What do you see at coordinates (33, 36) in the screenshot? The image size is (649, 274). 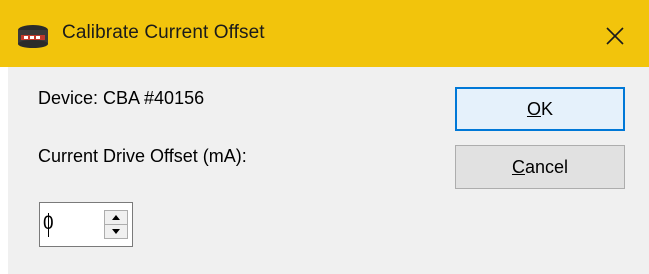 I see `device-box-icon` at bounding box center [33, 36].